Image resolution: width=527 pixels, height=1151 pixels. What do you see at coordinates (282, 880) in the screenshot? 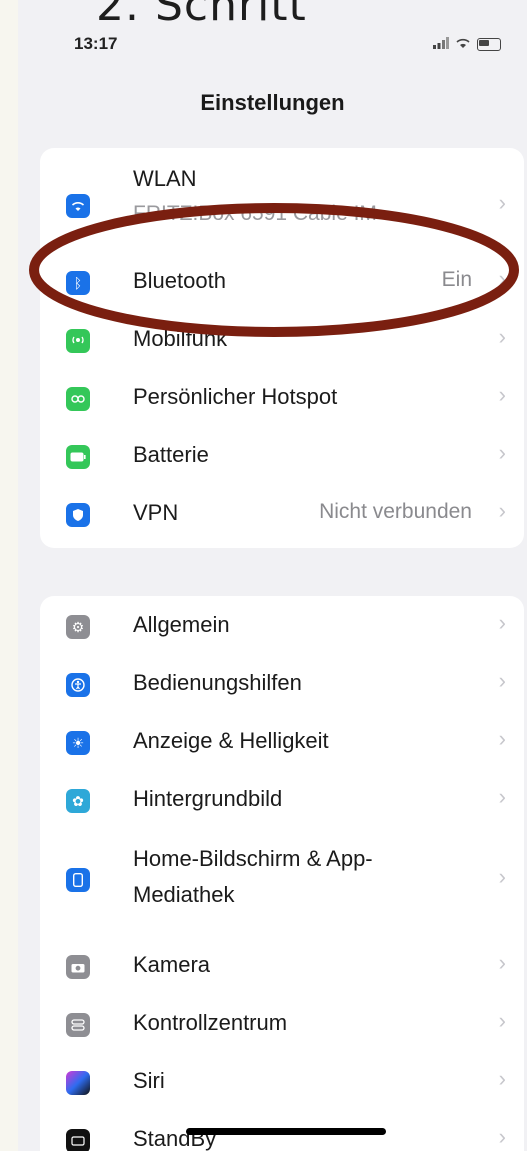
I see `settings-row-homescreen: Home-Bildschirm & App- Mediathek ›` at bounding box center [282, 880].